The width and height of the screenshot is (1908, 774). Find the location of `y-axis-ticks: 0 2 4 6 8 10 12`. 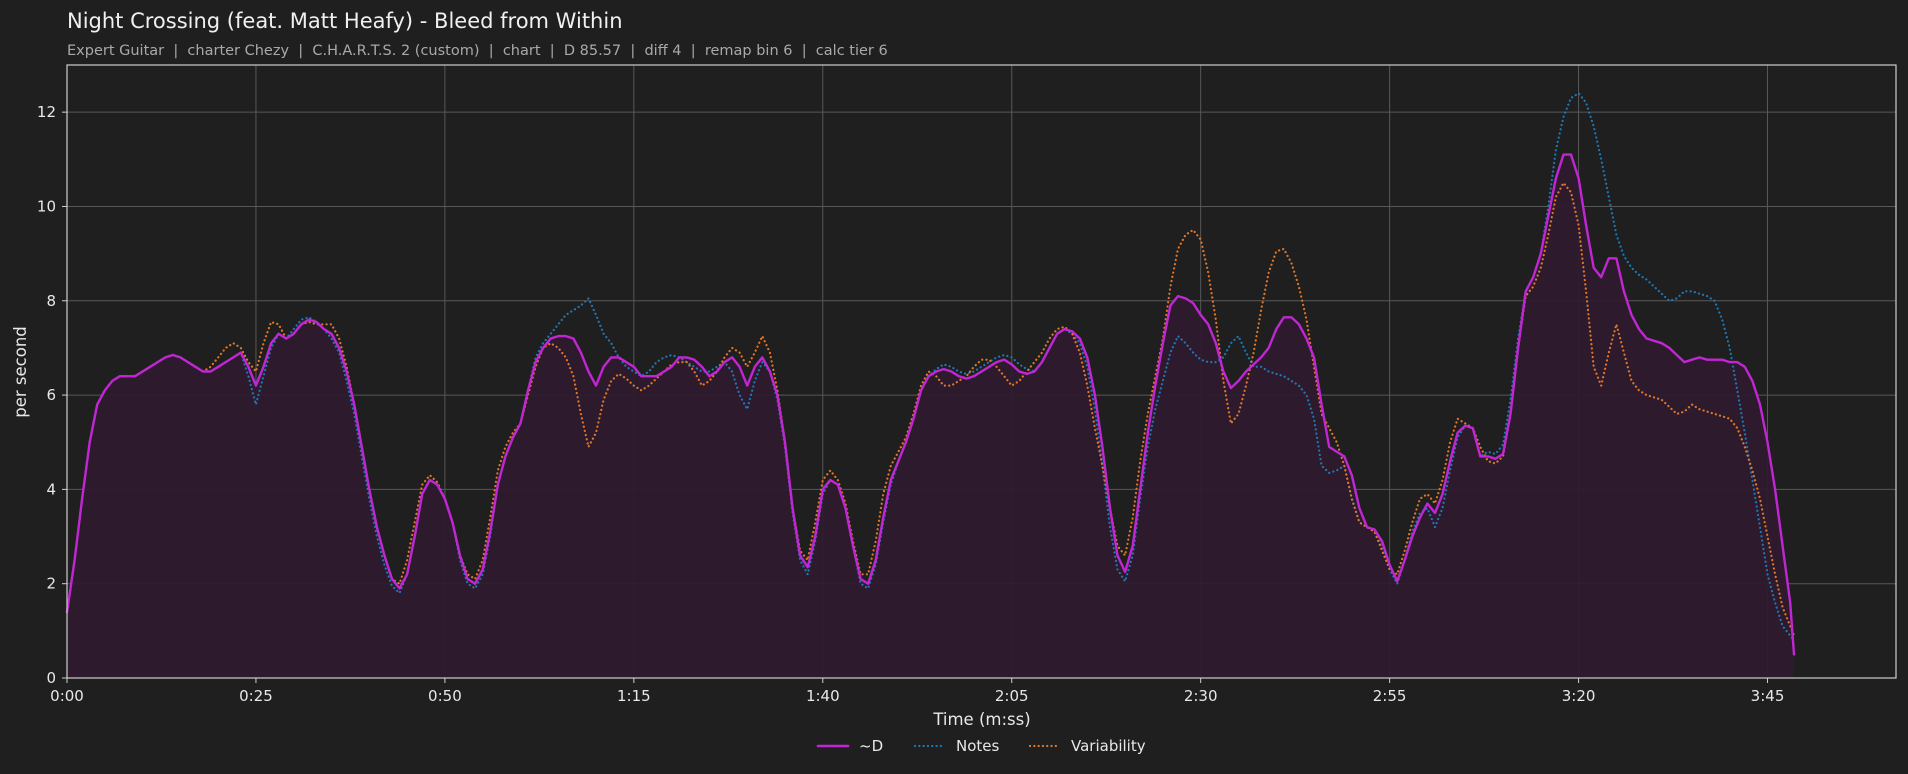

y-axis-ticks: 0 2 4 6 8 10 12 is located at coordinates (52, 395).